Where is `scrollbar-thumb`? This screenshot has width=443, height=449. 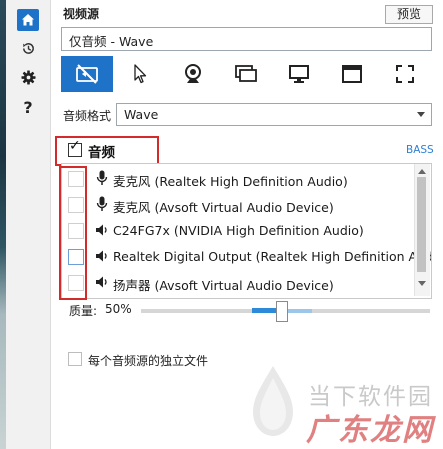 scrollbar-thumb is located at coordinates (421, 224).